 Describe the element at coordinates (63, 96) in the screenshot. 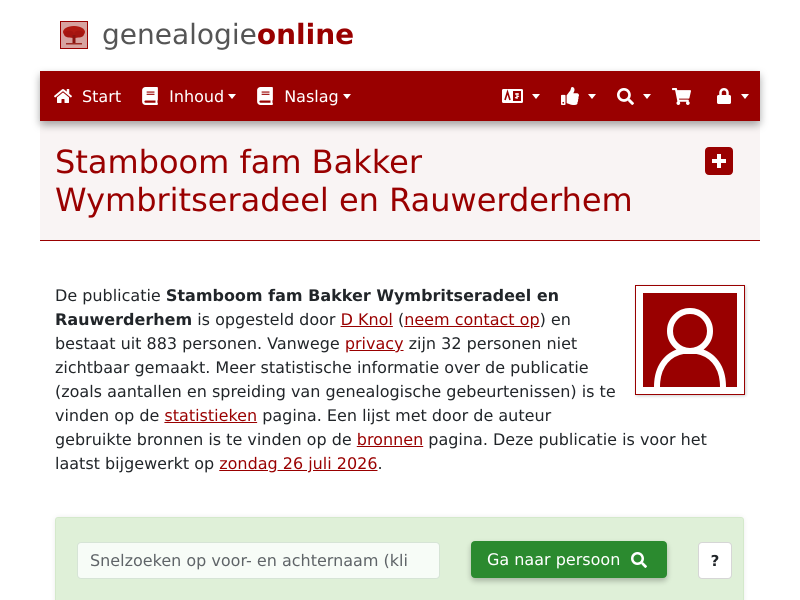

I see `home-icon` at that location.